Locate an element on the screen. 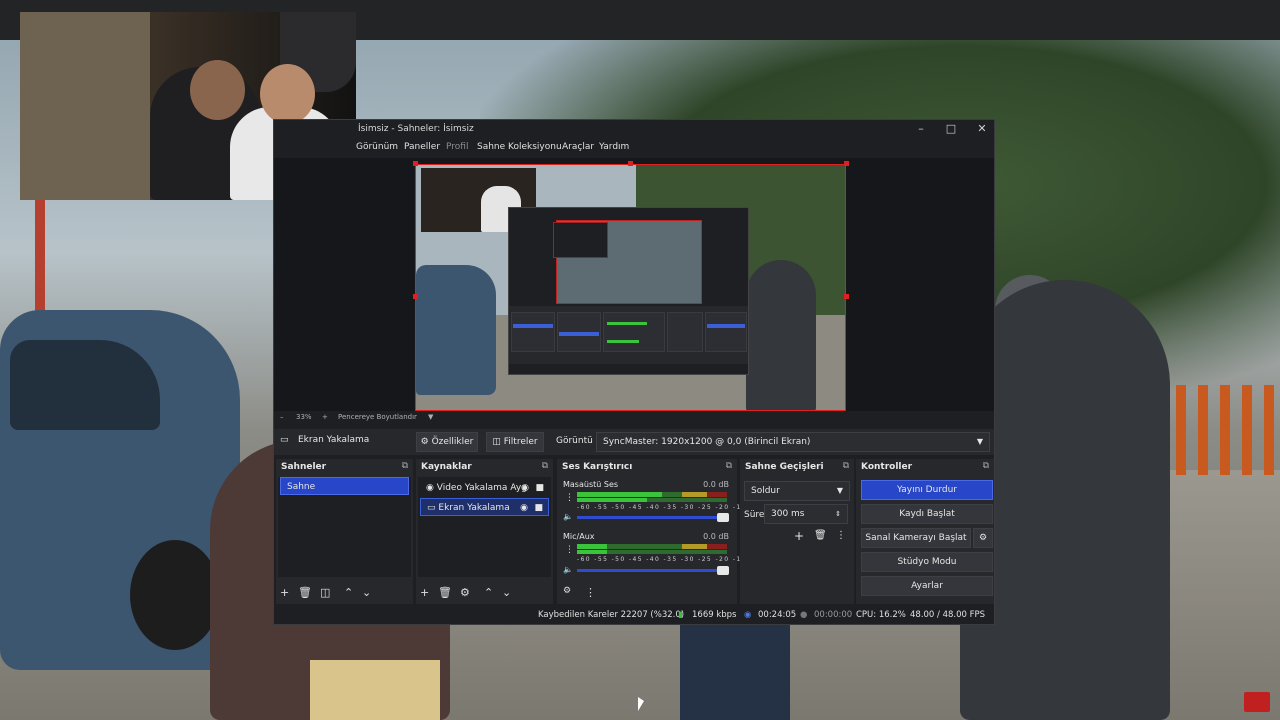 This screenshot has width=1280, height=720. duration-input: 300 ms ⇕ is located at coordinates (806, 514).